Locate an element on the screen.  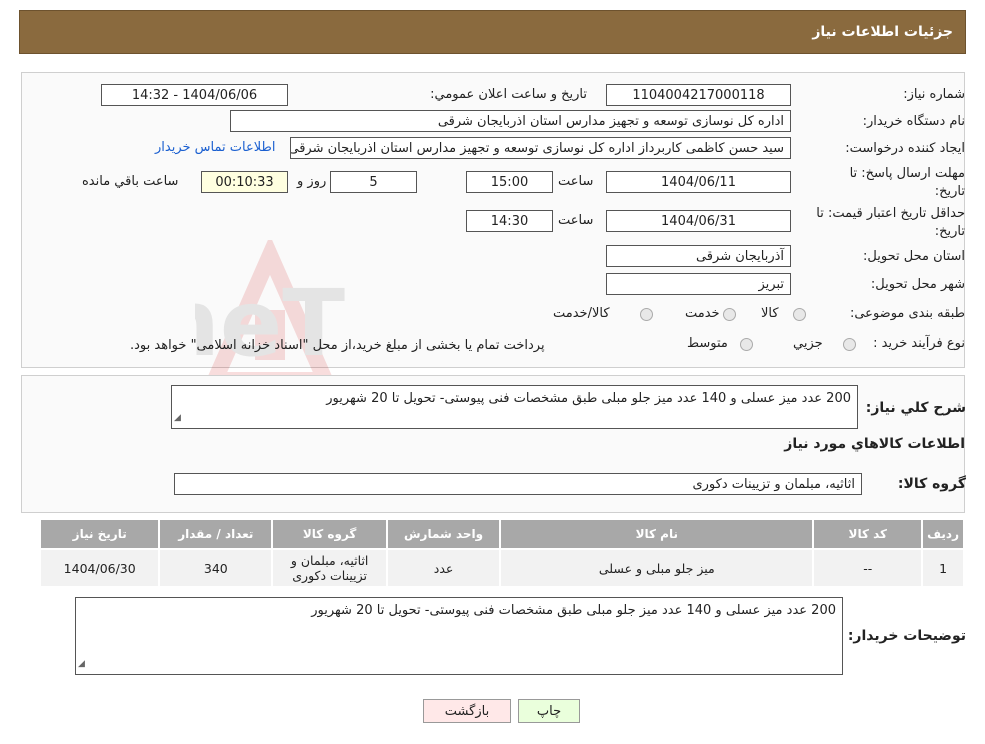
remaining-time-field: 00:10:33 is located at coordinates (244, 182).